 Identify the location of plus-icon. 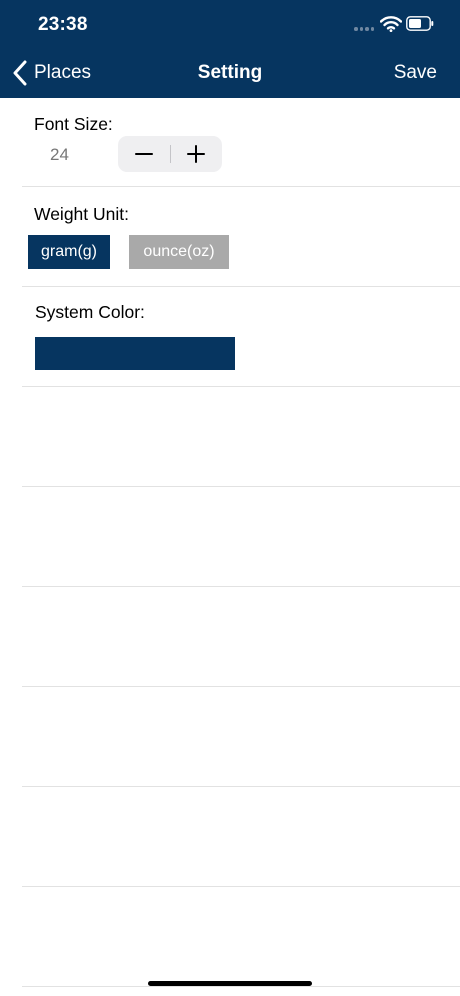
(196, 154).